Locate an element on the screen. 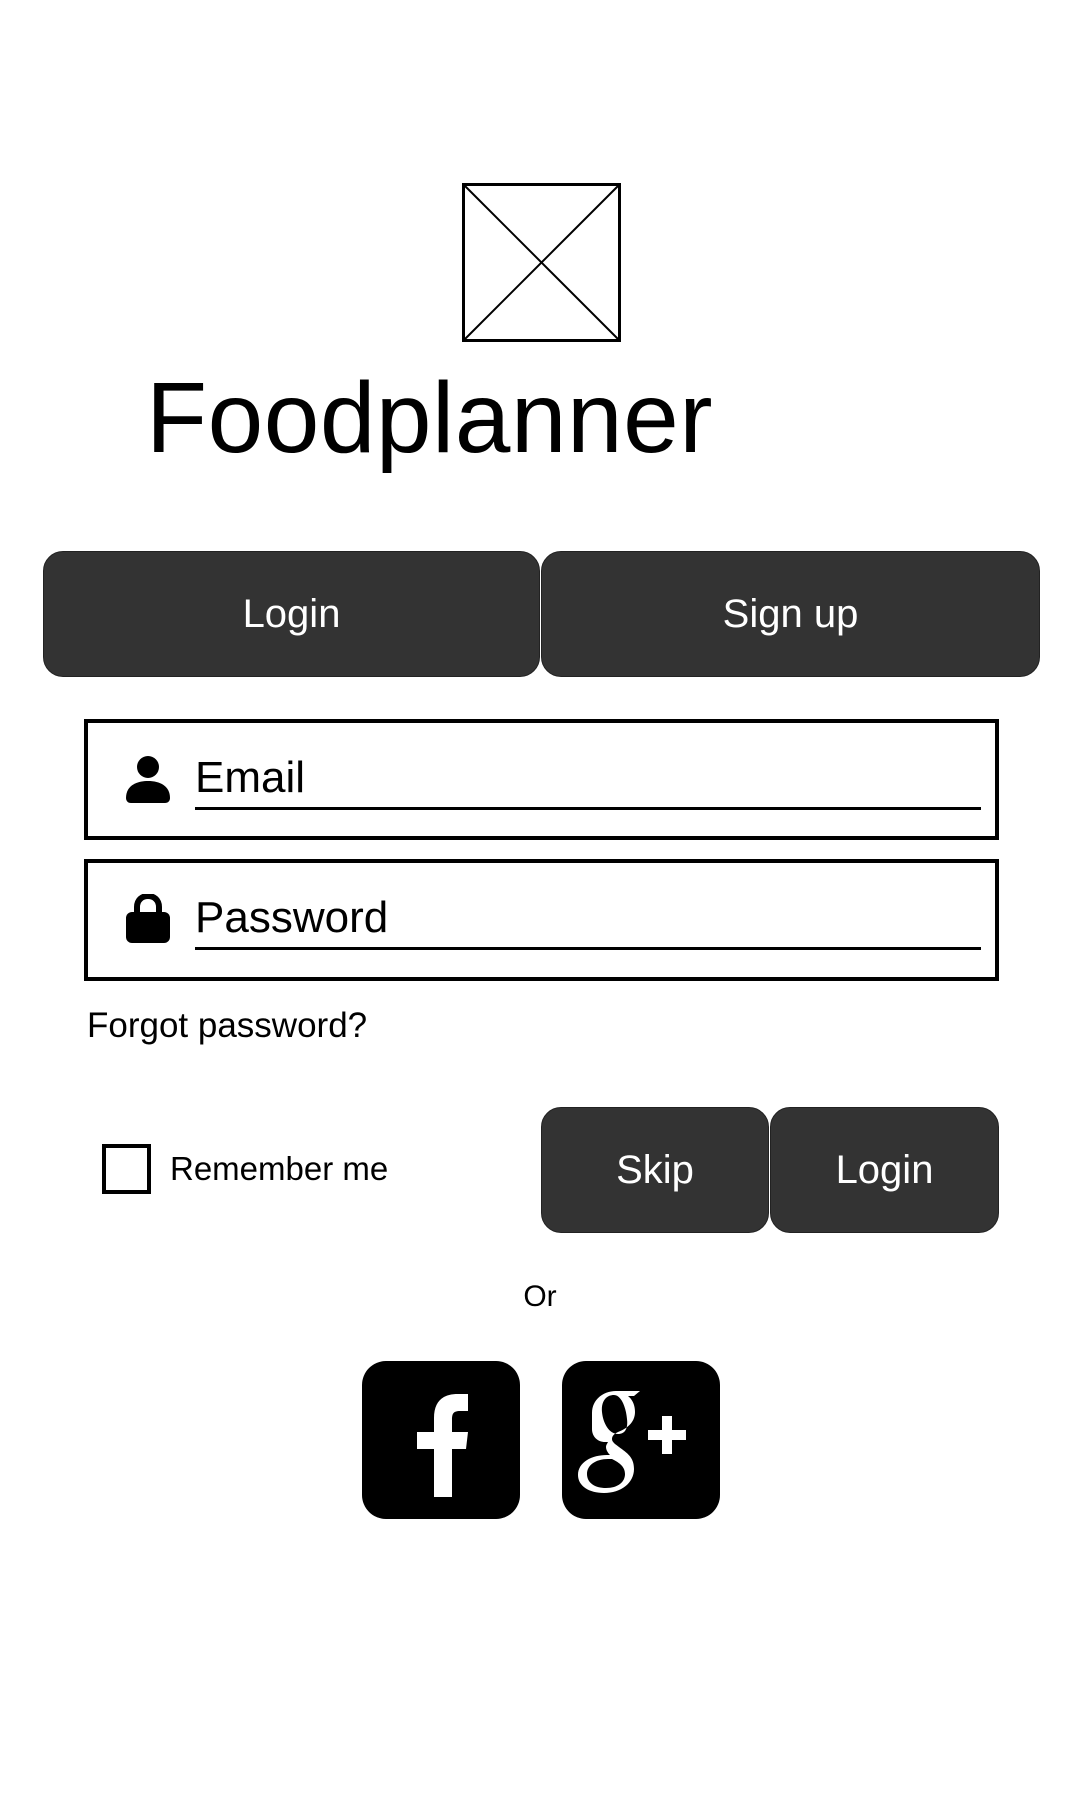 This screenshot has height=1800, width=1080. tab-login: Login is located at coordinates (291, 614).